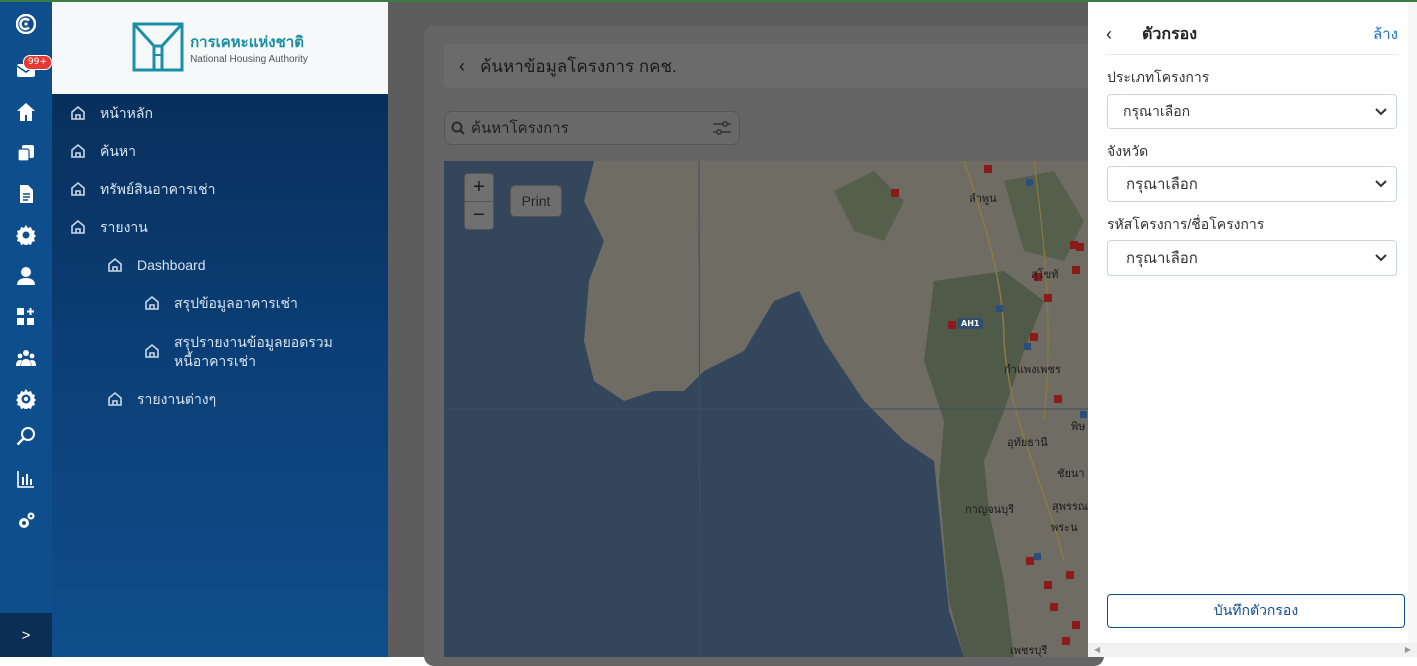  I want to click on nav-item-home: หน้าหลัก, so click(111, 113).